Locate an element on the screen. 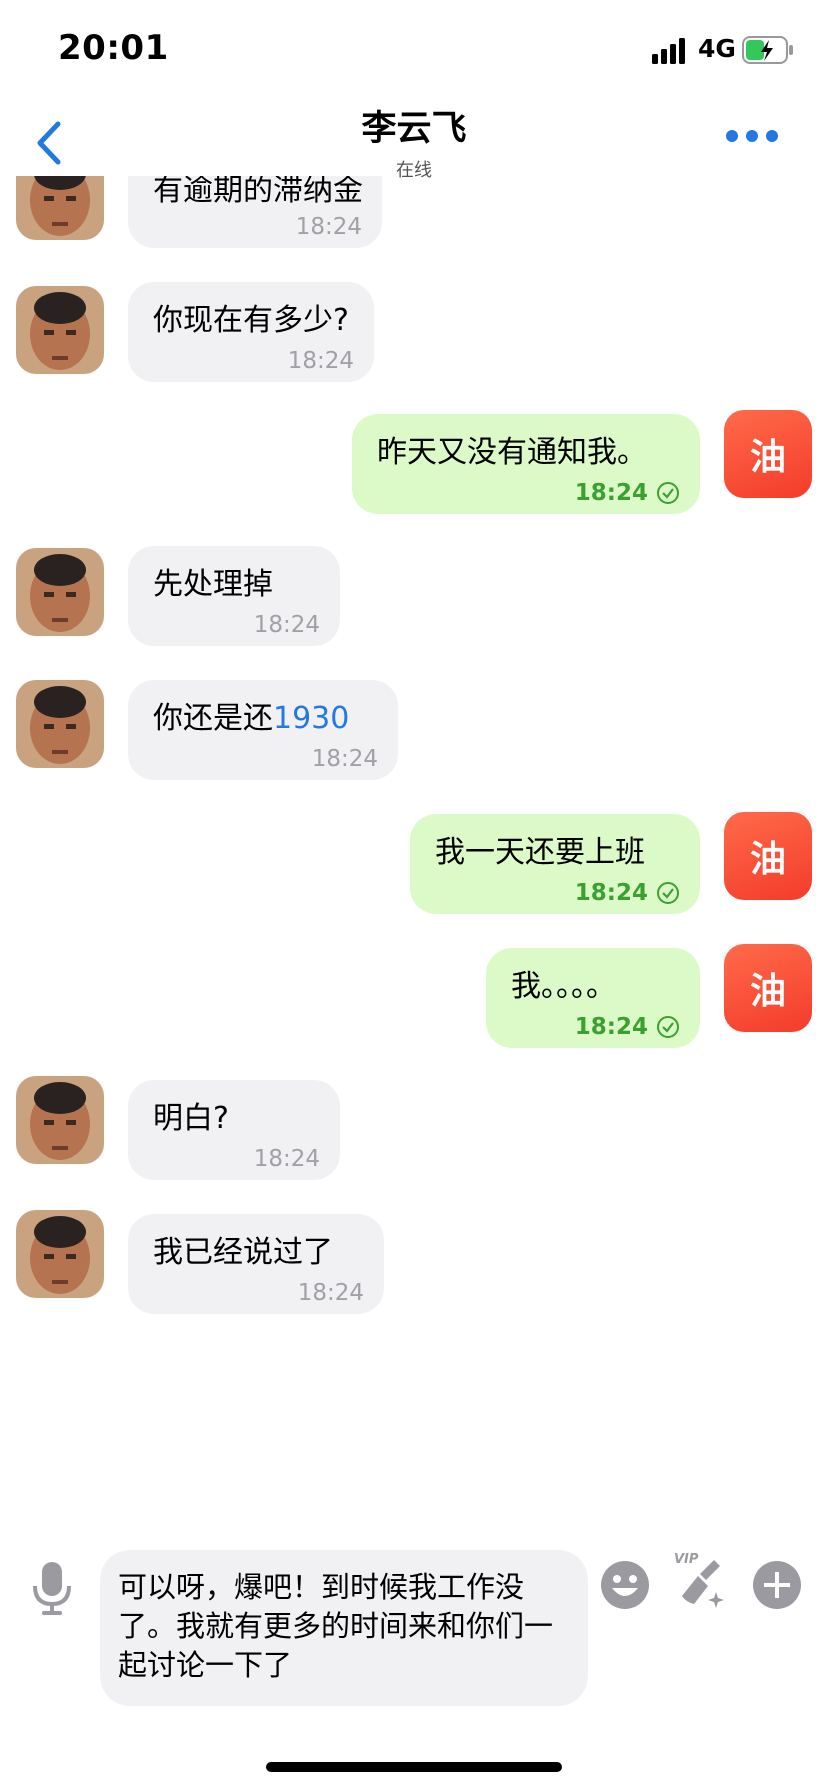 The width and height of the screenshot is (828, 1792). nav-bar: 李云飞 在线 is located at coordinates (414, 138).